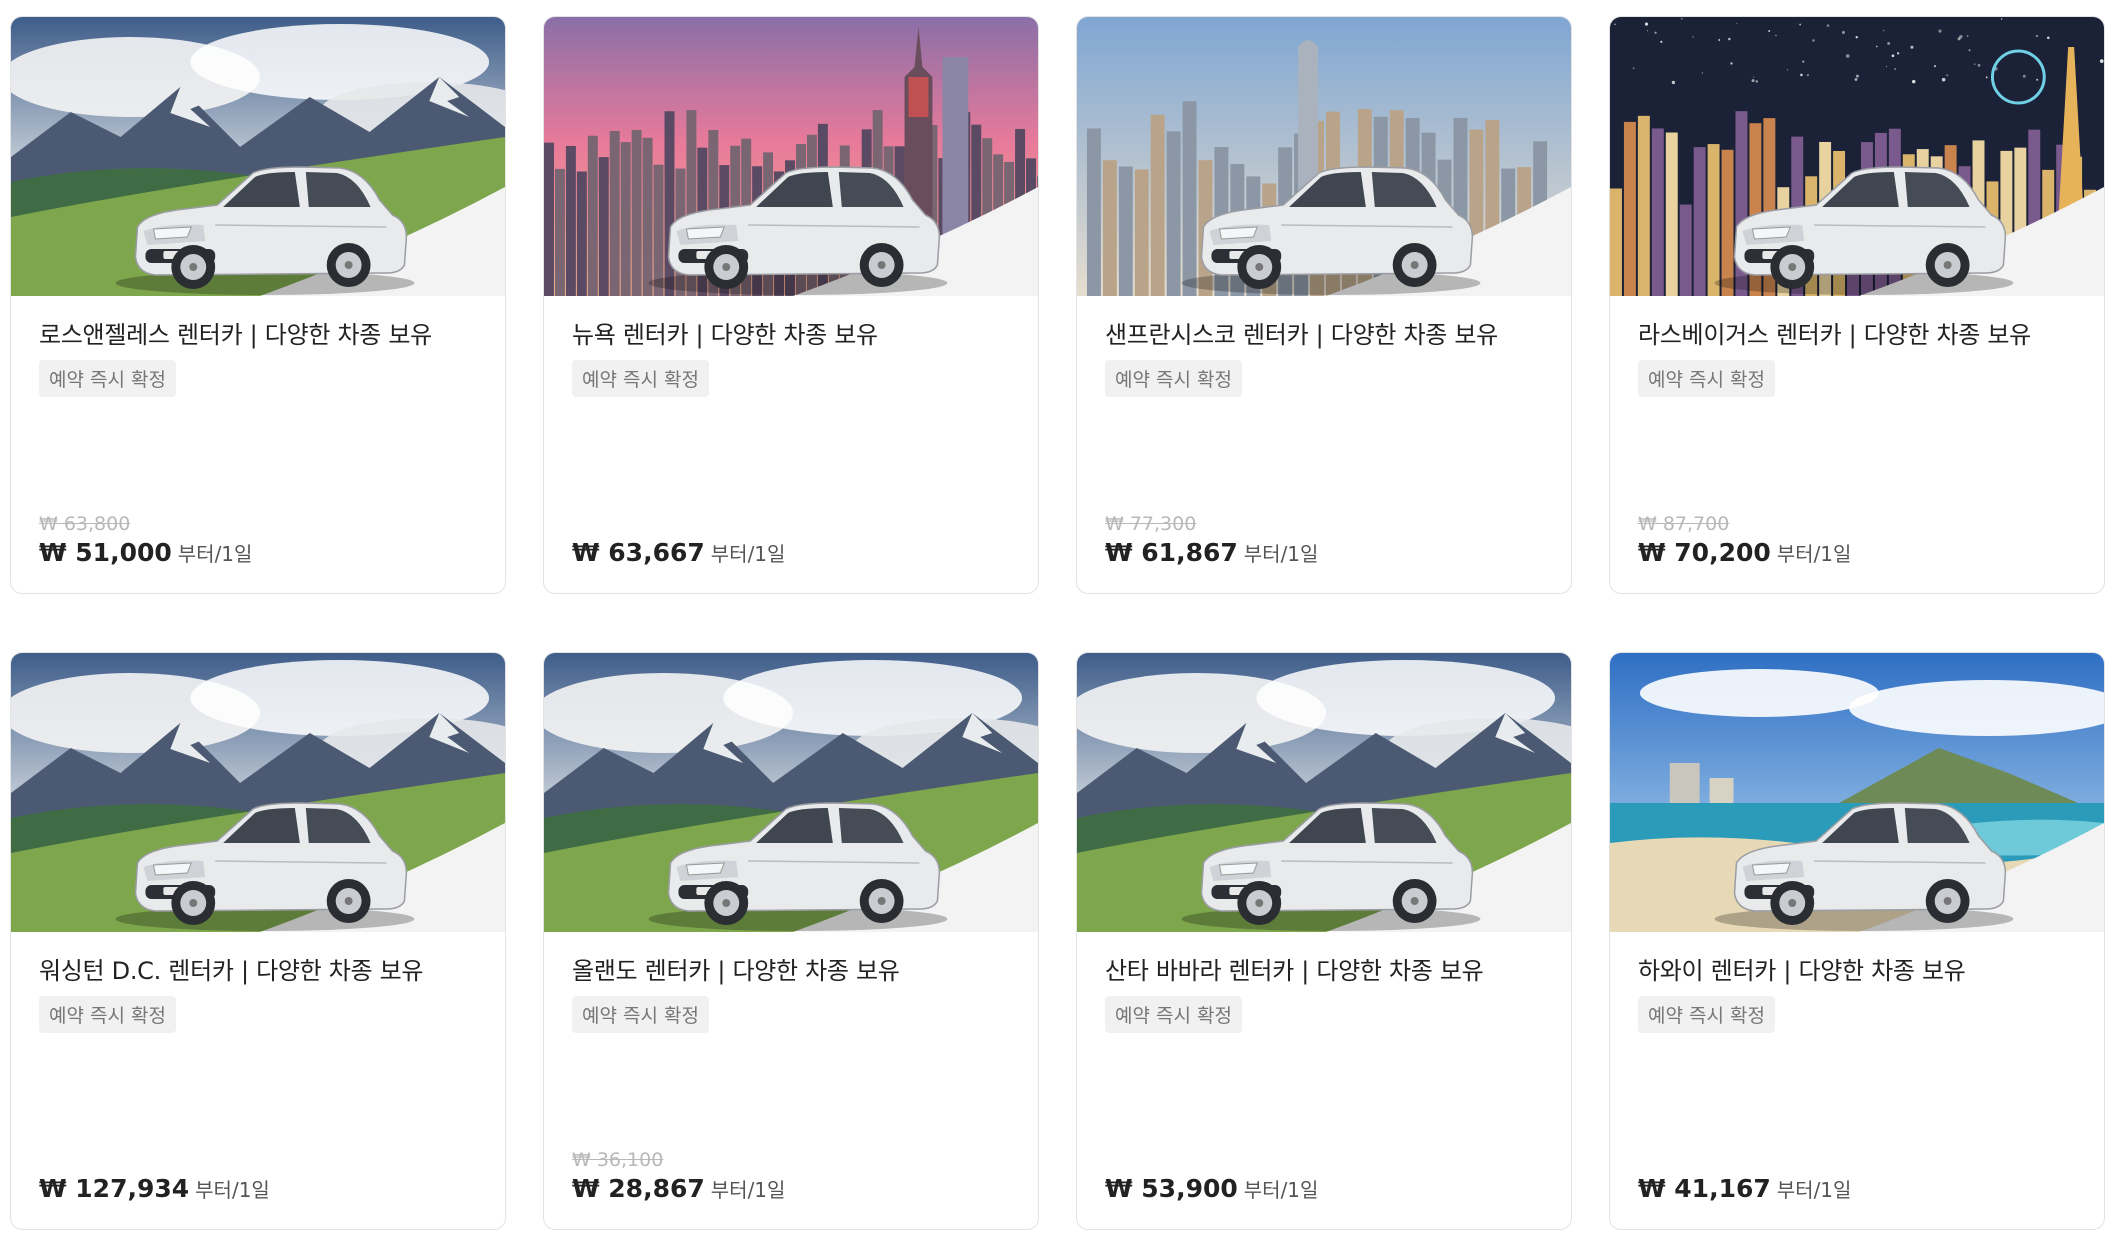  What do you see at coordinates (85, 524) in the screenshot?
I see `original-price: ₩ 63,800` at bounding box center [85, 524].